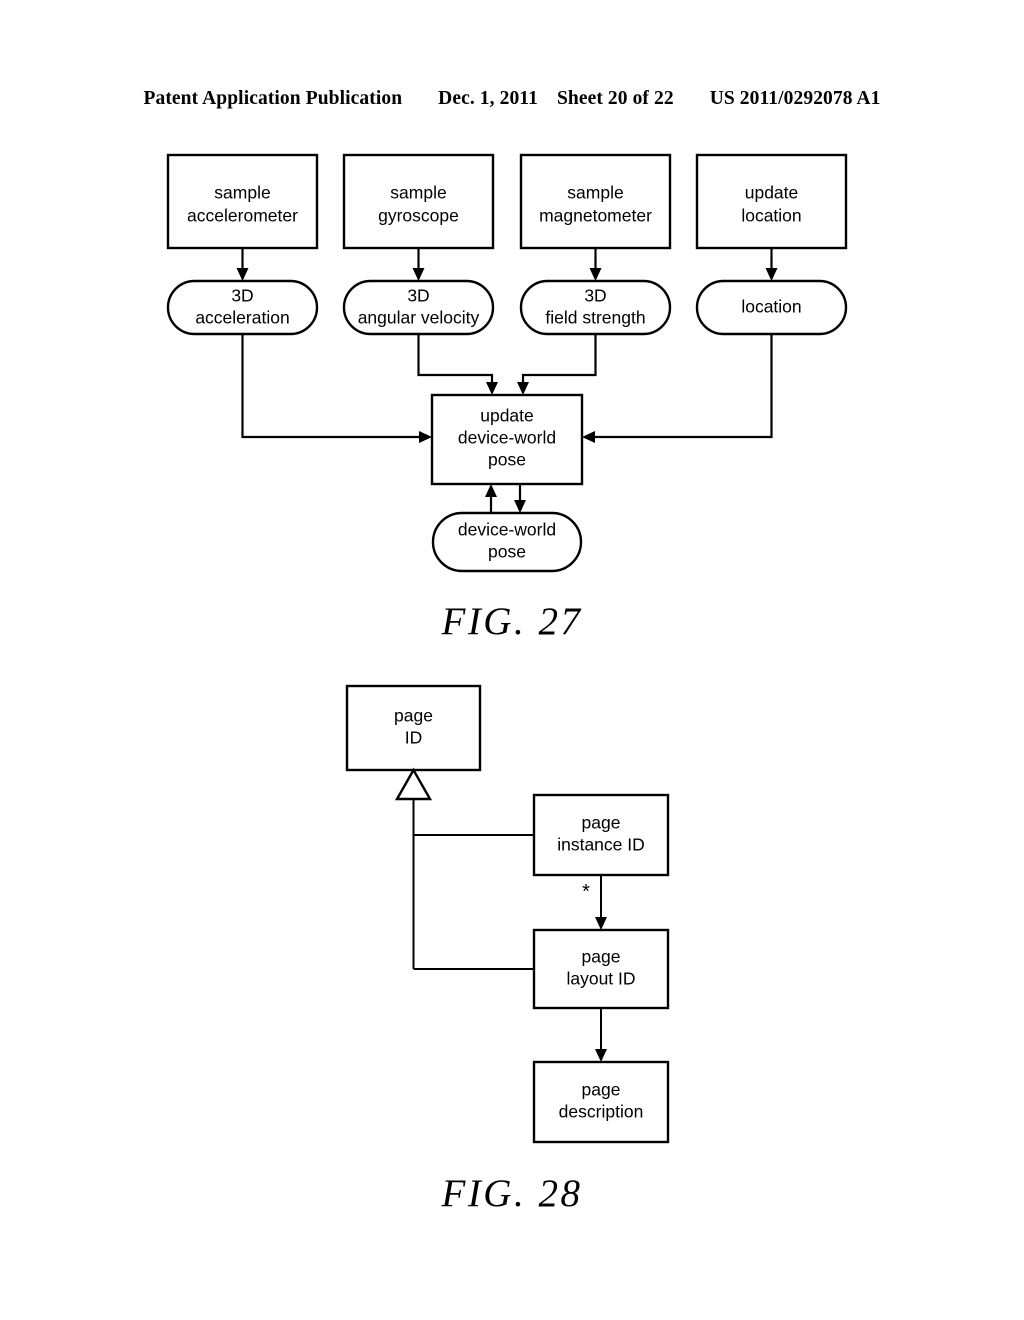  Describe the element at coordinates (418, 264) in the screenshot. I see `edge-sample-gyroscope-to-3d-angular-velocity` at that location.